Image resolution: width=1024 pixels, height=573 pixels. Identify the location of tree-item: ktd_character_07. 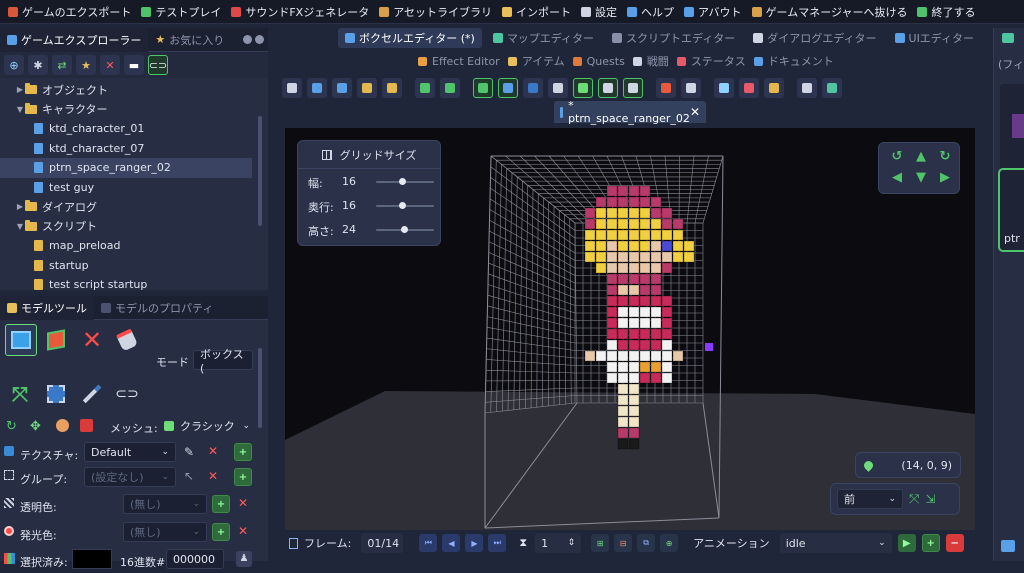
(134, 149).